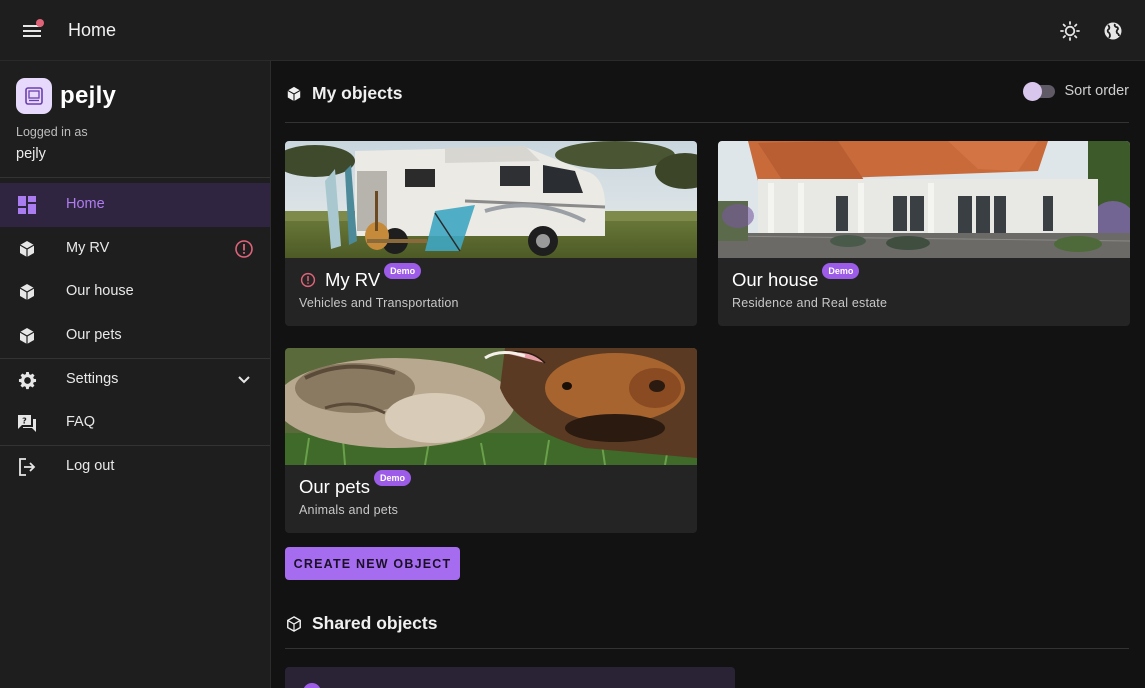 The width and height of the screenshot is (1145, 688). I want to click on object-card-our-house: Our house Demo Residence and Real estate, so click(924, 233).